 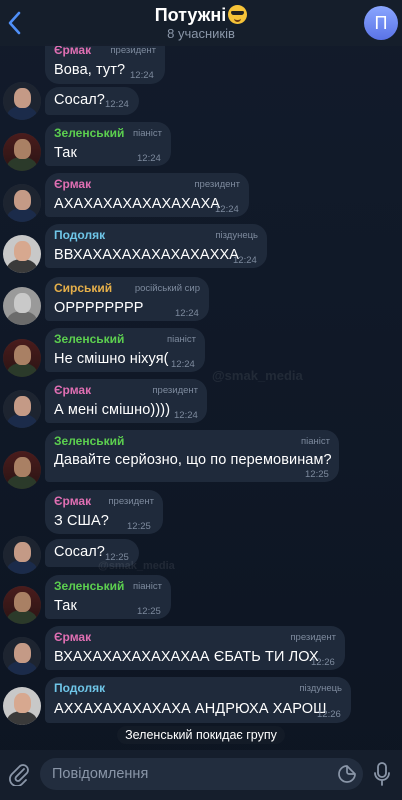 I want to click on message-text: ВХАХАХАХАХАХАХАА ЄБАТЬ ТИ ЛОХ, so click(x=186, y=657).